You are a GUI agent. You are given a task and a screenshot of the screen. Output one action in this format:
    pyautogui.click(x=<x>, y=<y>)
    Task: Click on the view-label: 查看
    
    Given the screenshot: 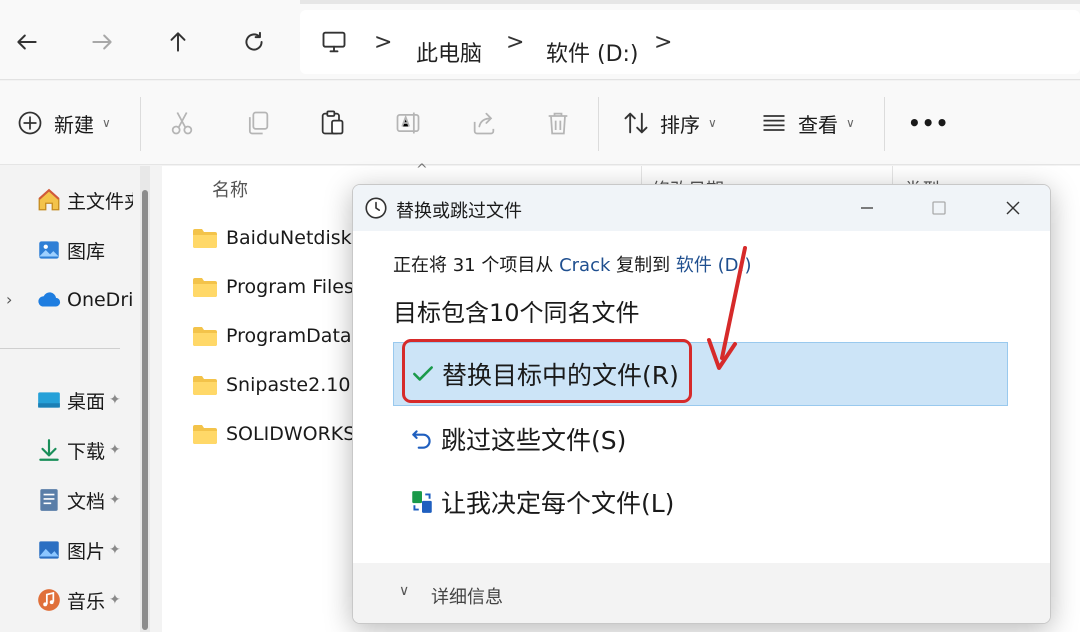 What is the action you would take?
    pyautogui.click(x=818, y=124)
    